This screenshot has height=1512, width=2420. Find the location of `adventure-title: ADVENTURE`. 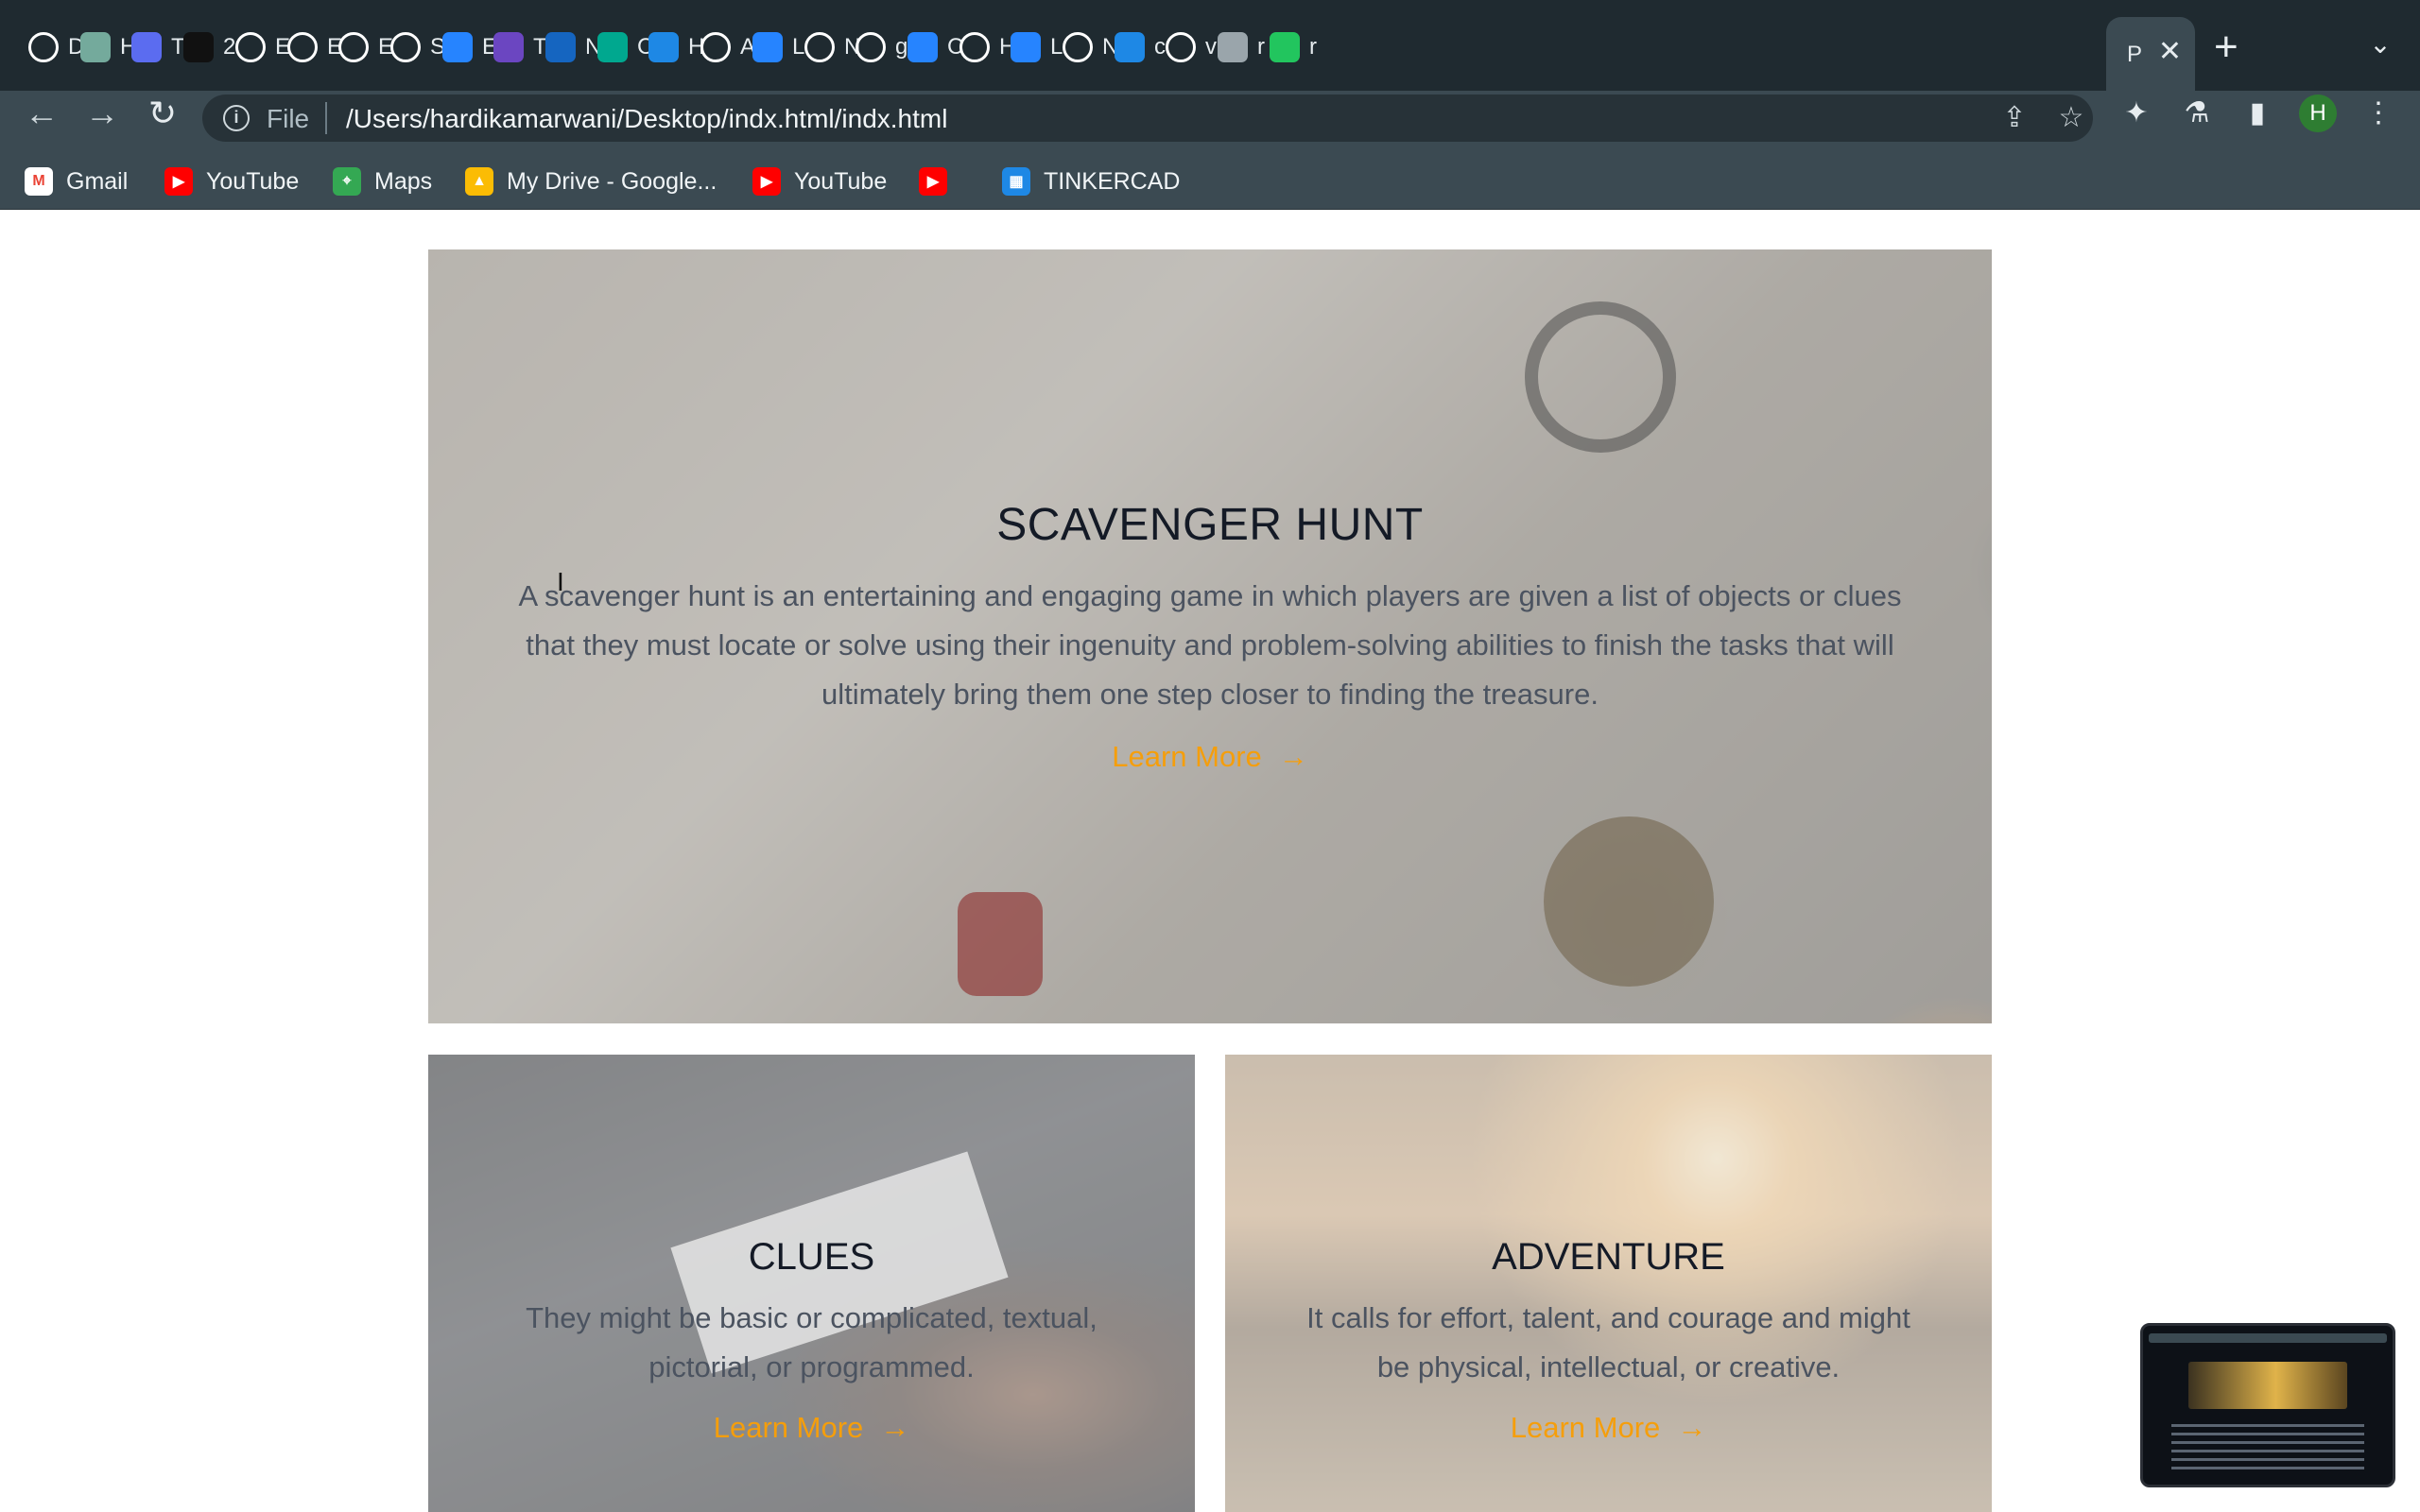

adventure-title: ADVENTURE is located at coordinates (1608, 1257).